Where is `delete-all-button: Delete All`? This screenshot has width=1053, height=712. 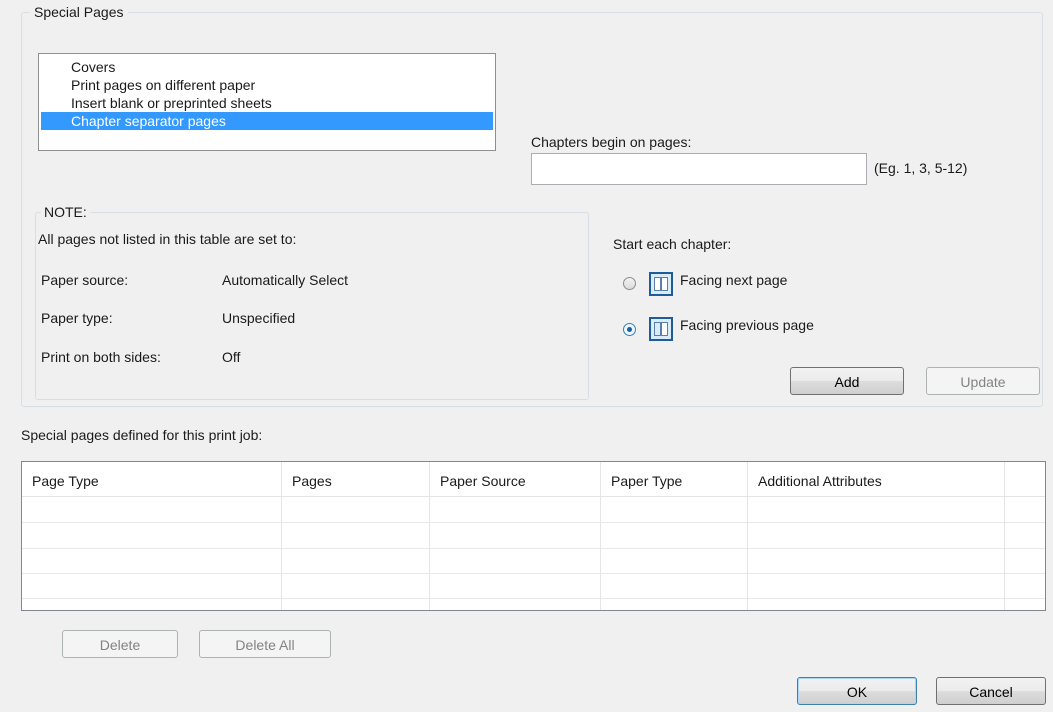
delete-all-button: Delete All is located at coordinates (265, 644).